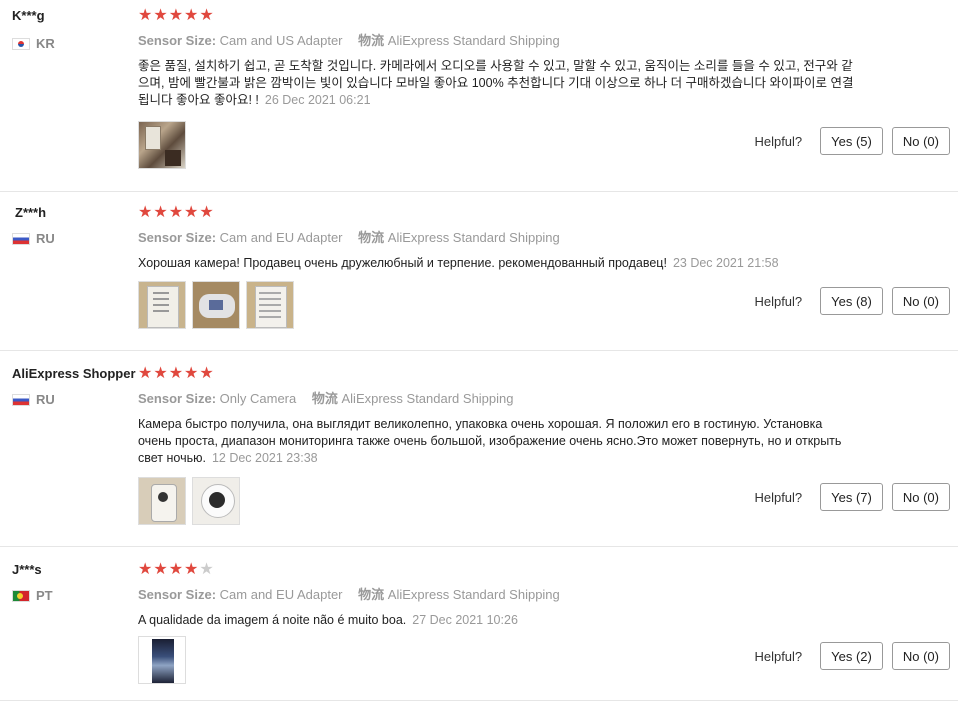 The width and height of the screenshot is (970, 706). Describe the element at coordinates (725, 263) in the screenshot. I see `review-date: 23 Dec 2021 21:58` at that location.